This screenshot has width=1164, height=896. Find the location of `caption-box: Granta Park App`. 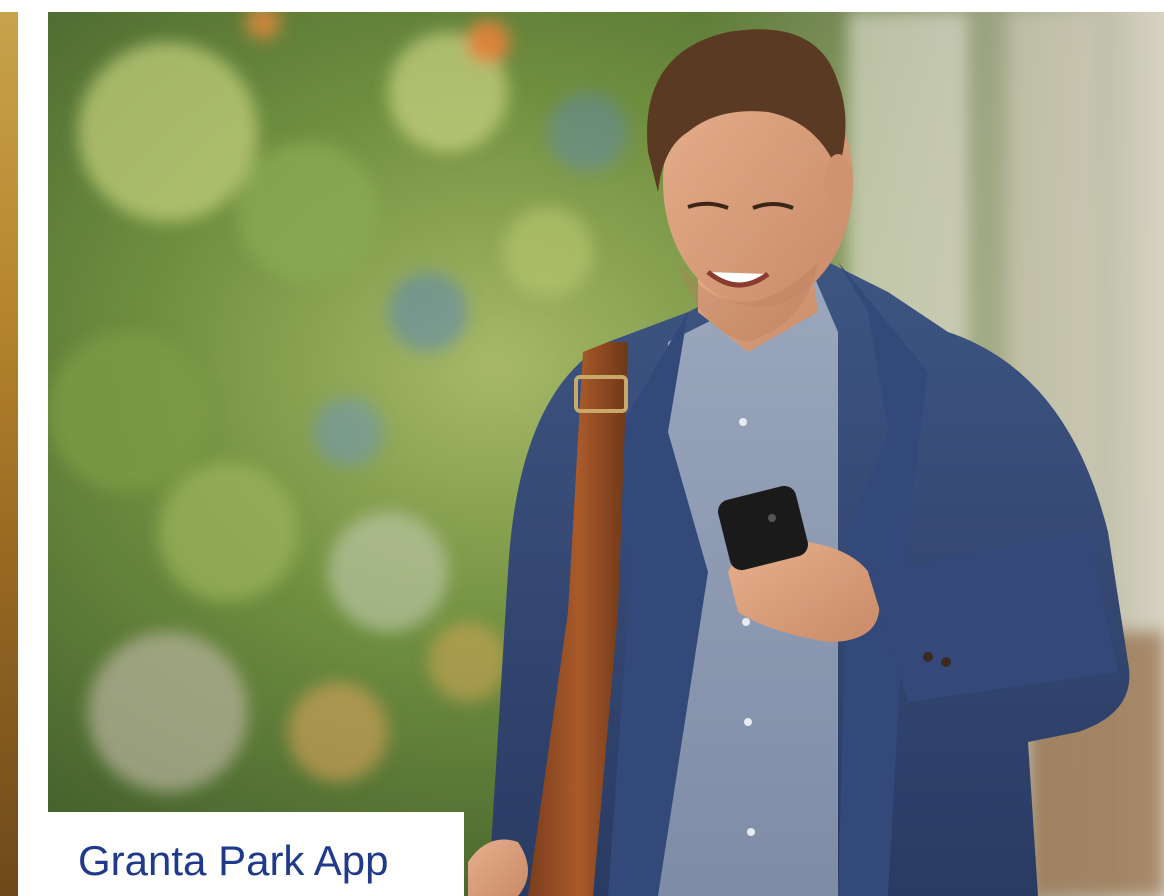

caption-box: Granta Park App is located at coordinates (256, 854).